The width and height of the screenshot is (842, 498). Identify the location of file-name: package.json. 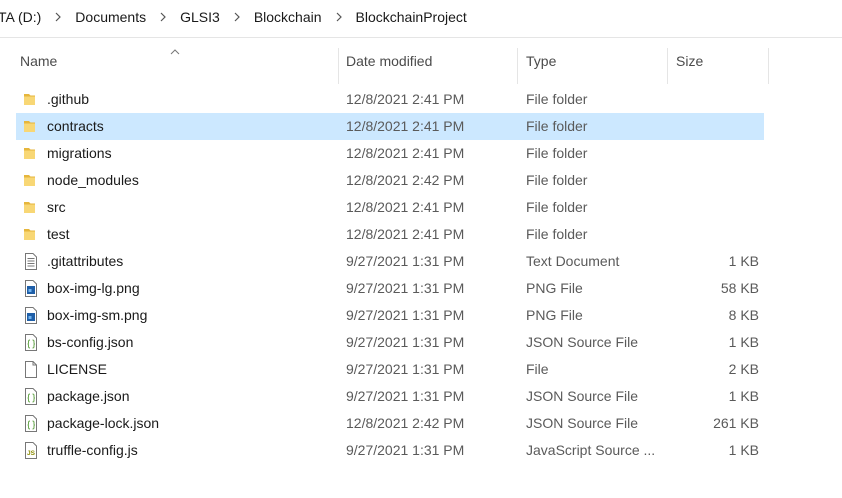
(88, 396).